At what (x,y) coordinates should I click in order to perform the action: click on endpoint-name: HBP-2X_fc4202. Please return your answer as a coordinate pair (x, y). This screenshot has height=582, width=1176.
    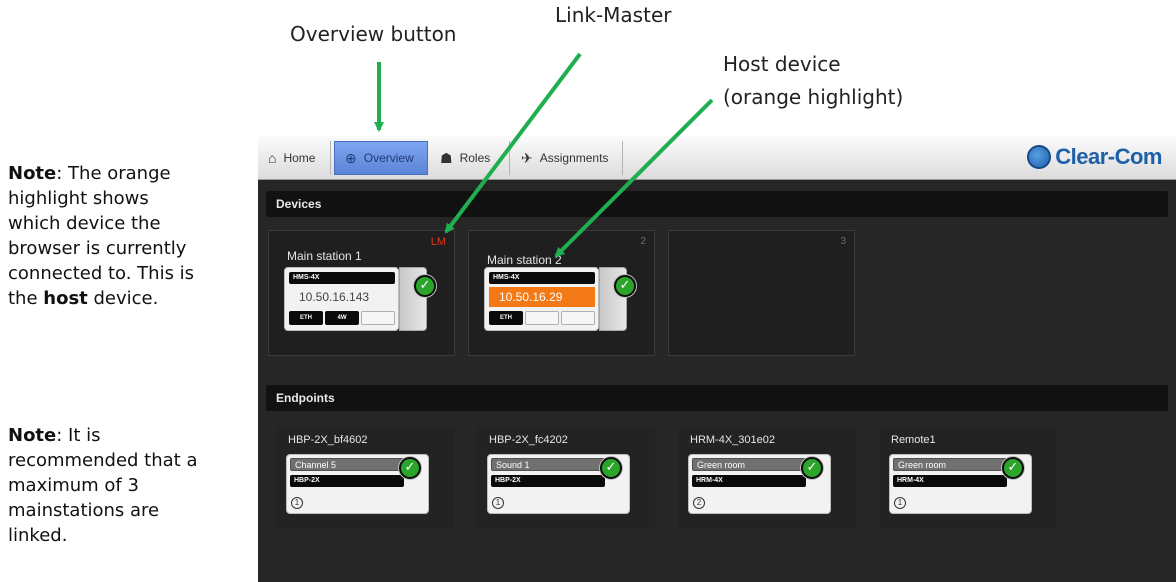
    Looking at the image, I should click on (528, 440).